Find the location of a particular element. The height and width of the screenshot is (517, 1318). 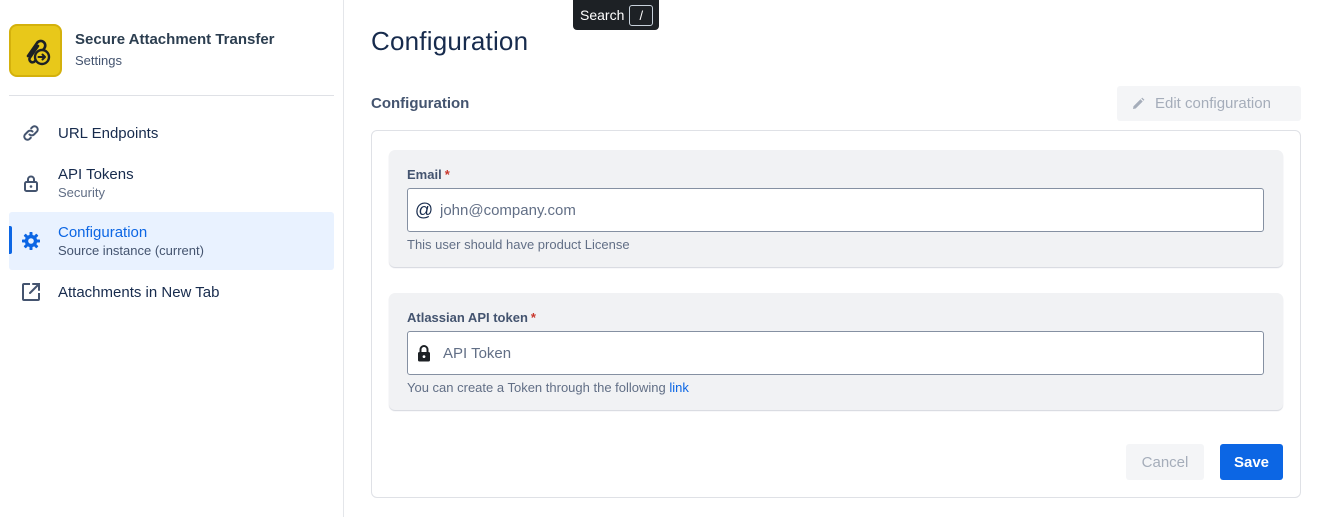

sidebar-item-description: Source instance (current) is located at coordinates (131, 250).